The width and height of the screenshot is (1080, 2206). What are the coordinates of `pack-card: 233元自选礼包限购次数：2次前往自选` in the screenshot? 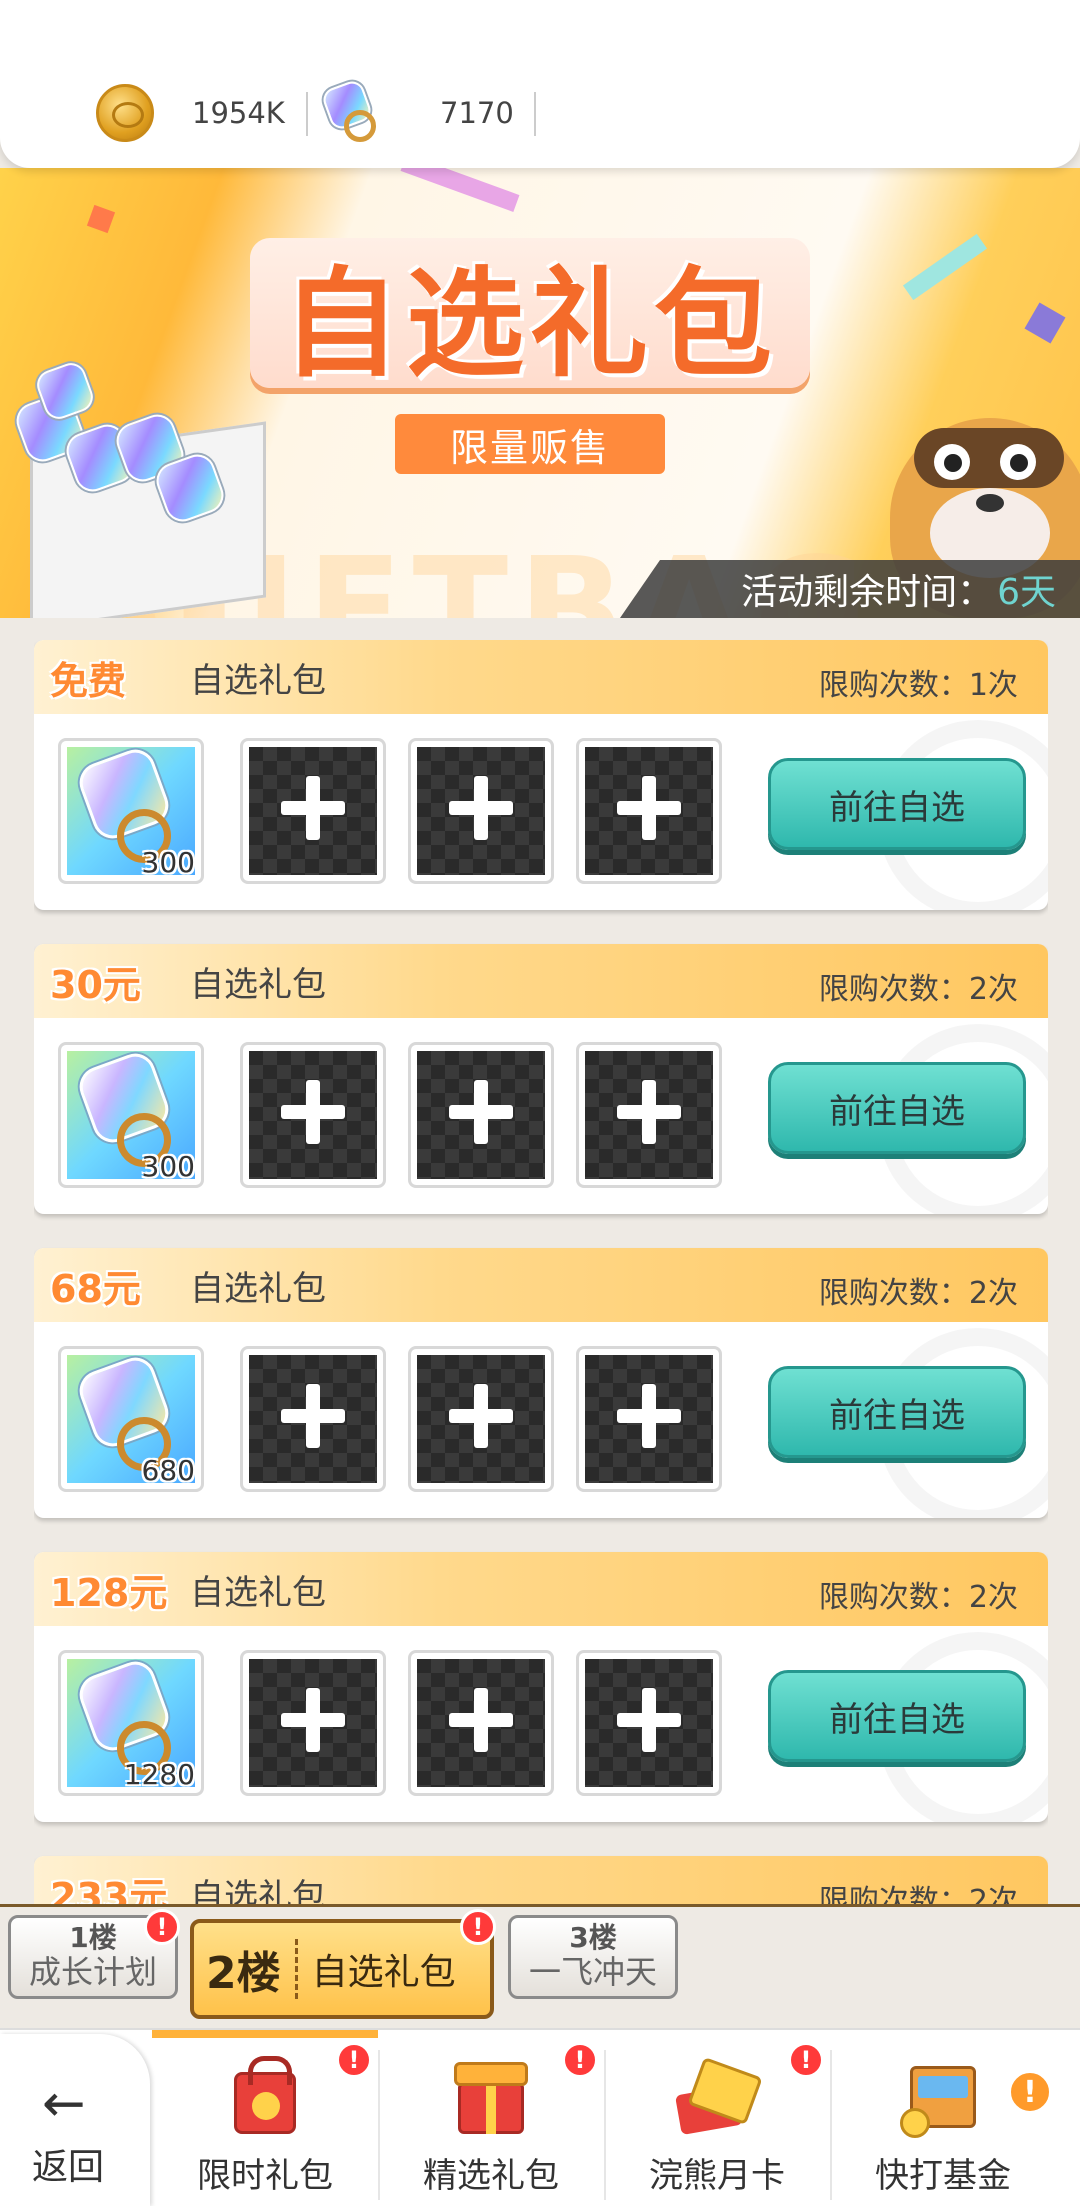 It's located at (541, 1883).